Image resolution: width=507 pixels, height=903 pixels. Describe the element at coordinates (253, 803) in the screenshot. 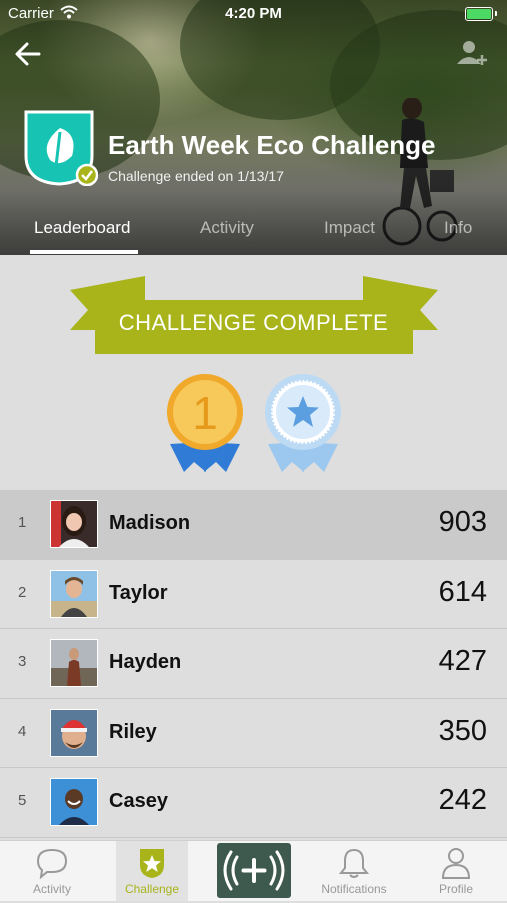

I see `leaderboard-row: 5 Casey 242` at that location.